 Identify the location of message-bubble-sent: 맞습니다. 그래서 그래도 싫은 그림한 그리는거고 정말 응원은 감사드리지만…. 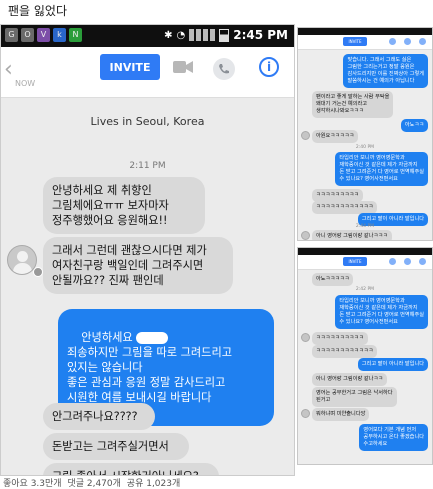
(385, 71).